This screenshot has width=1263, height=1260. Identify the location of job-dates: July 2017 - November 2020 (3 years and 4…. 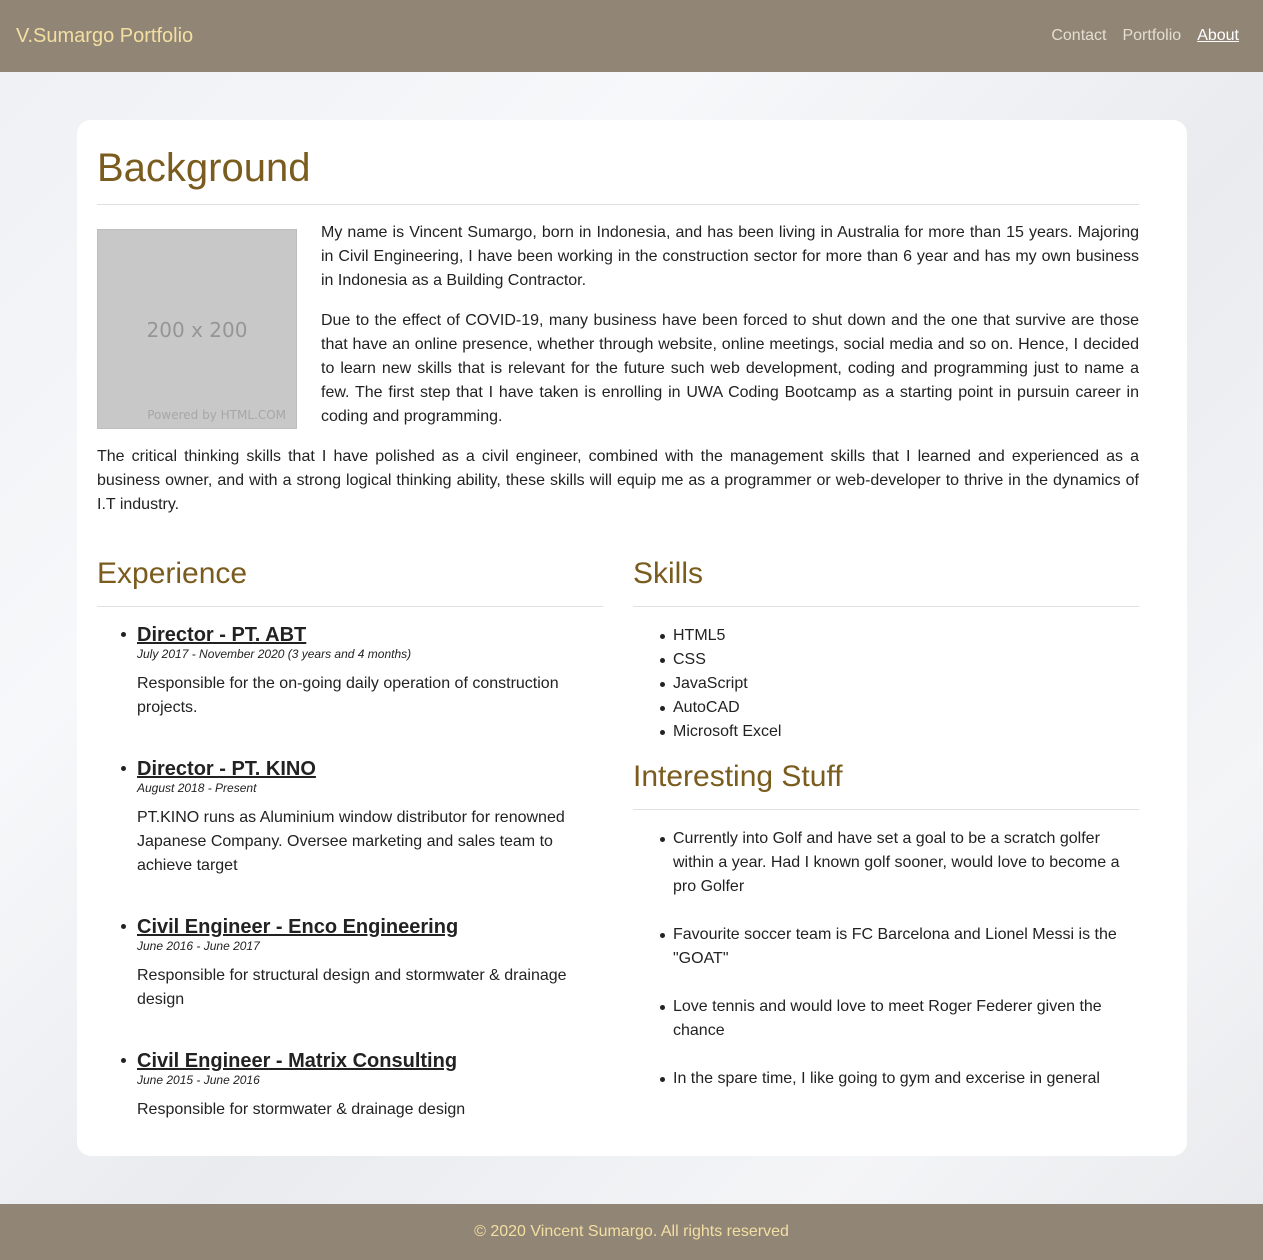
(274, 654).